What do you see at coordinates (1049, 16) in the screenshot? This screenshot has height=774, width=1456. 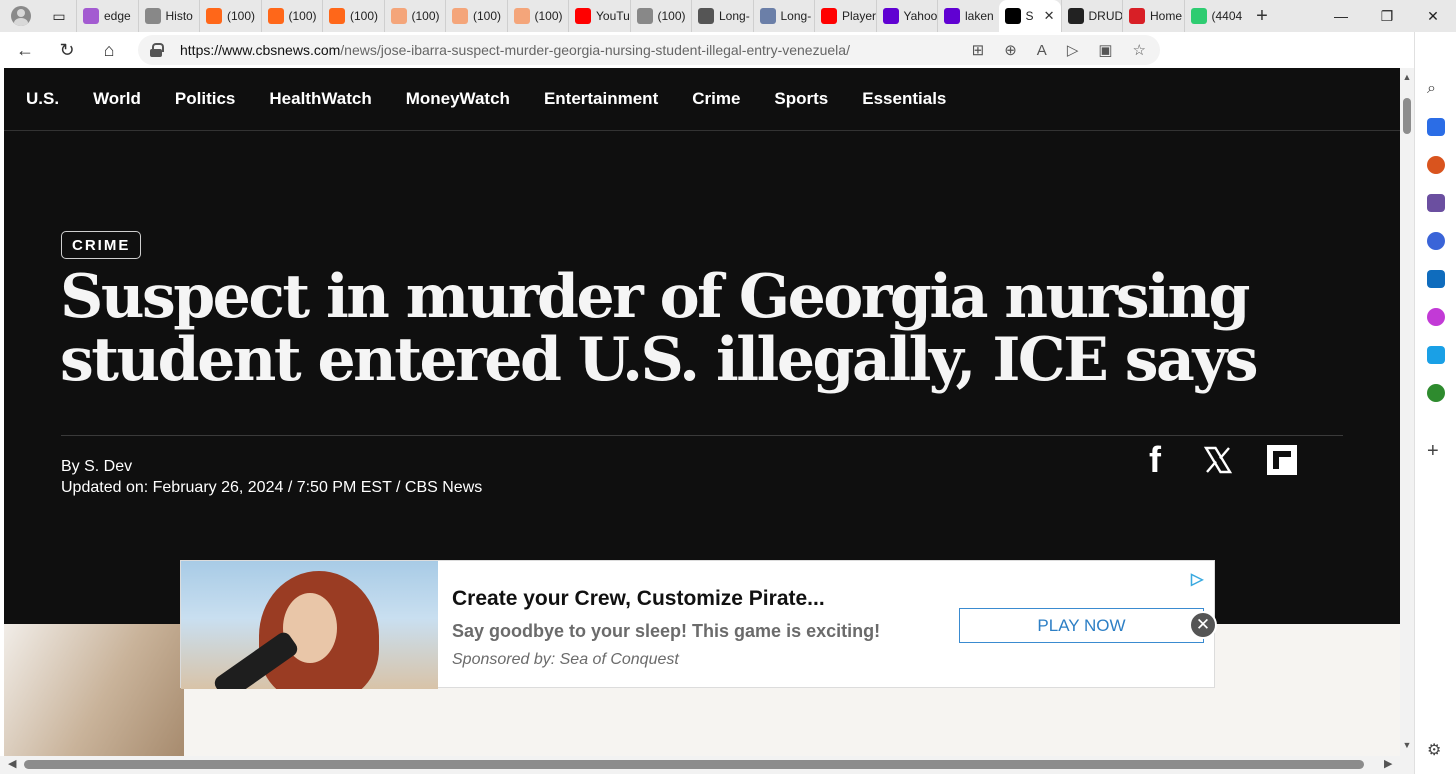 I see `close-tab-icon: ✕` at bounding box center [1049, 16].